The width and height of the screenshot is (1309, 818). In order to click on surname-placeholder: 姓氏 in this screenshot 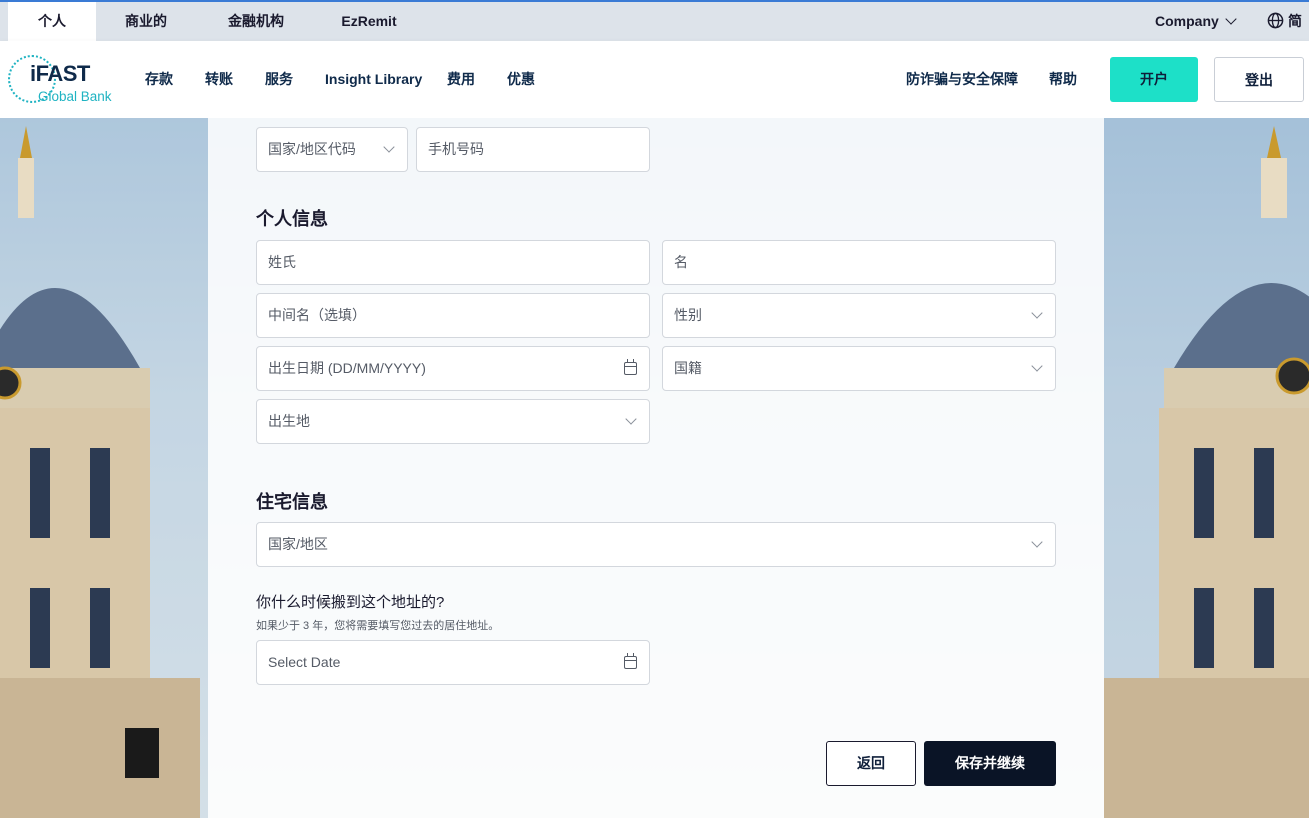, I will do `click(282, 262)`.